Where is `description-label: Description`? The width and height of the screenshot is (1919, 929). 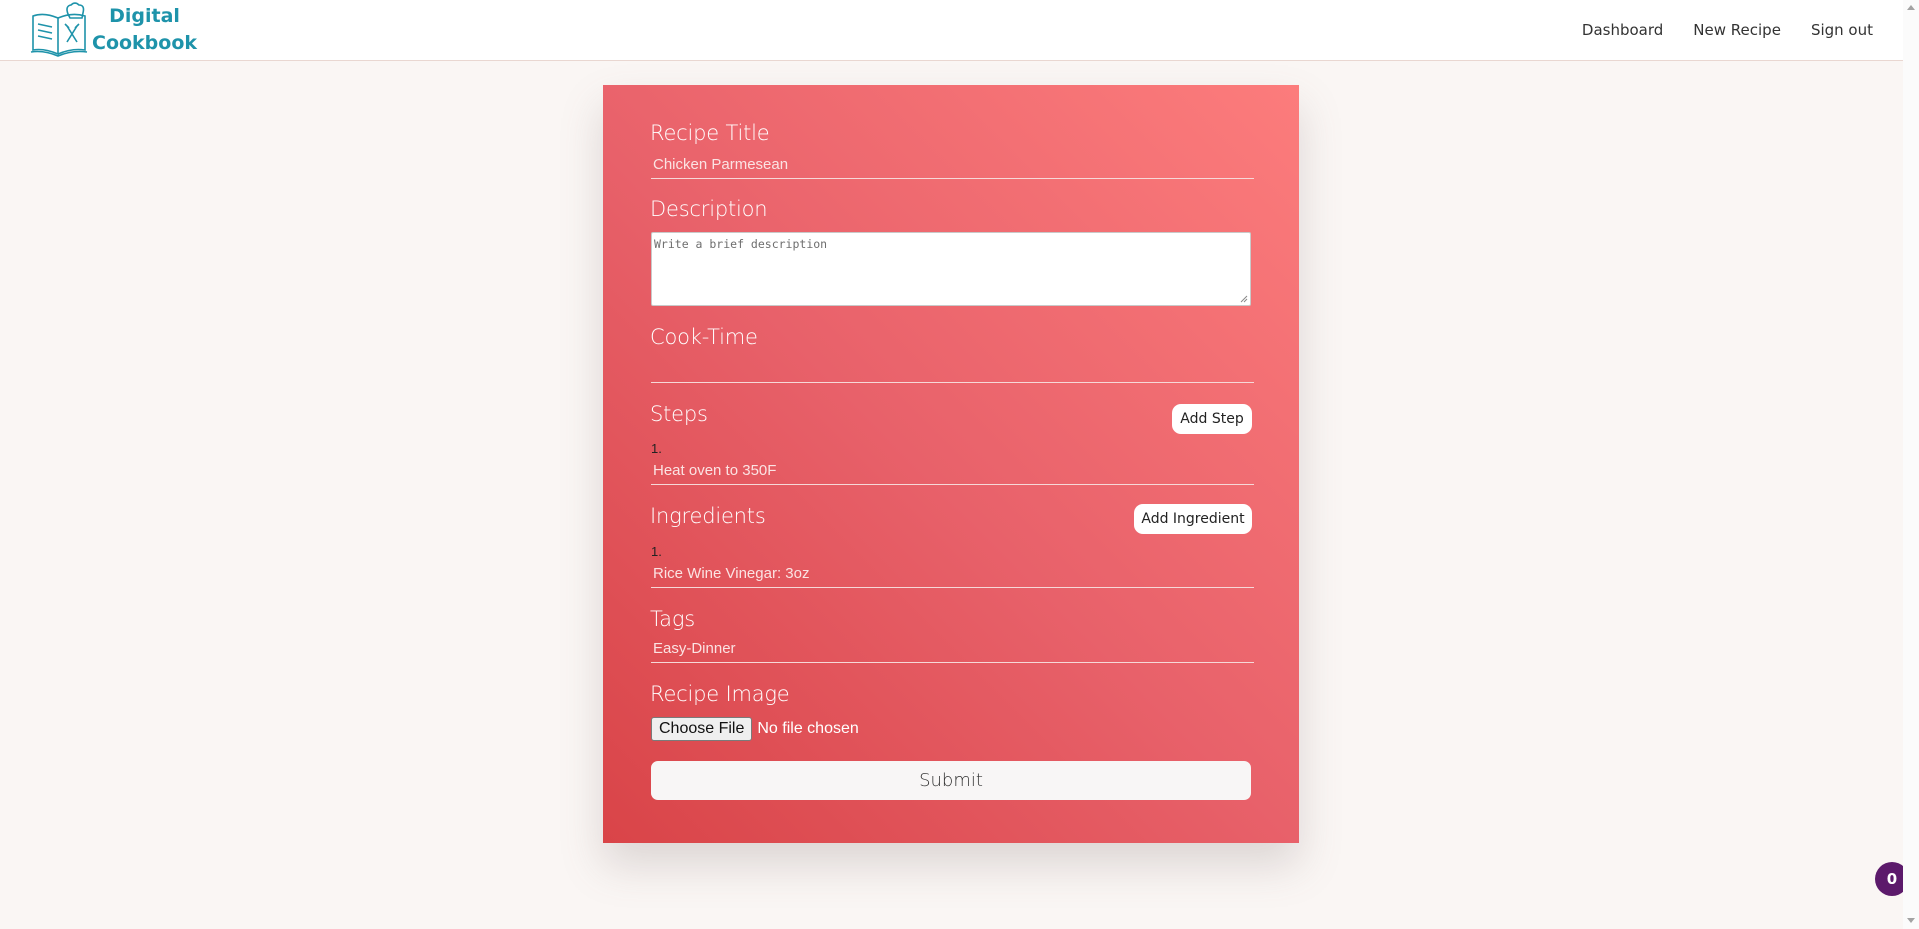 description-label: Description is located at coordinates (709, 209).